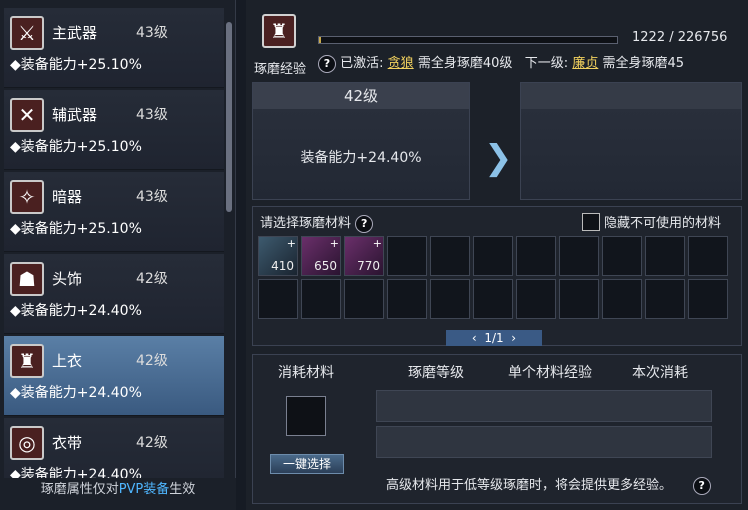  What do you see at coordinates (631, 96) in the screenshot?
I see `next-level-title` at bounding box center [631, 96].